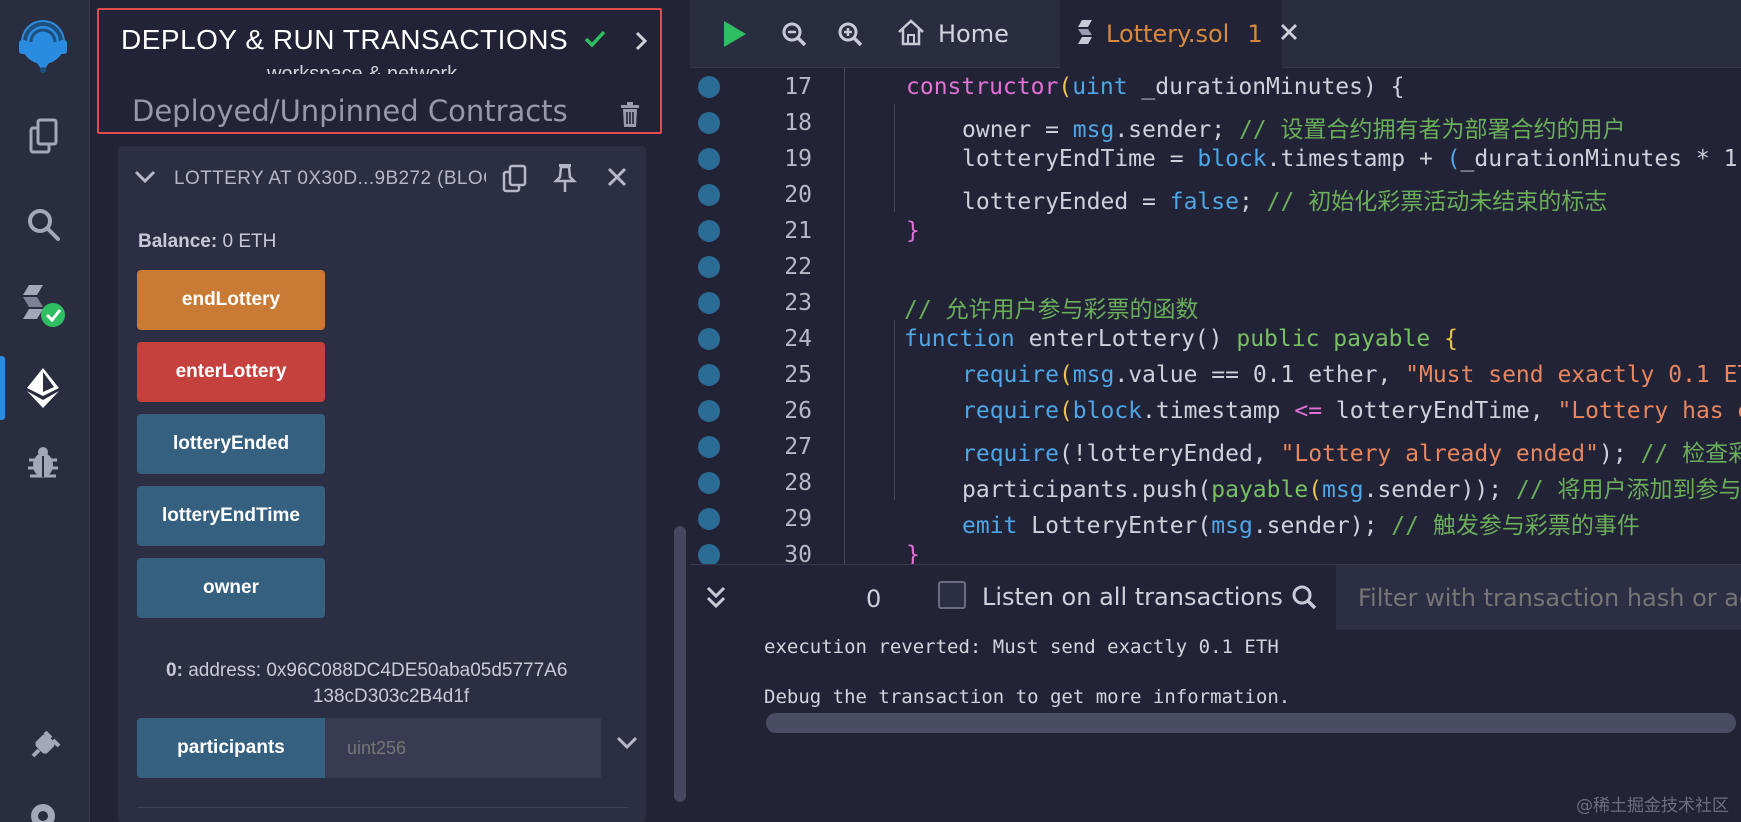  What do you see at coordinates (43, 46) in the screenshot?
I see `remix-logo-icon` at bounding box center [43, 46].